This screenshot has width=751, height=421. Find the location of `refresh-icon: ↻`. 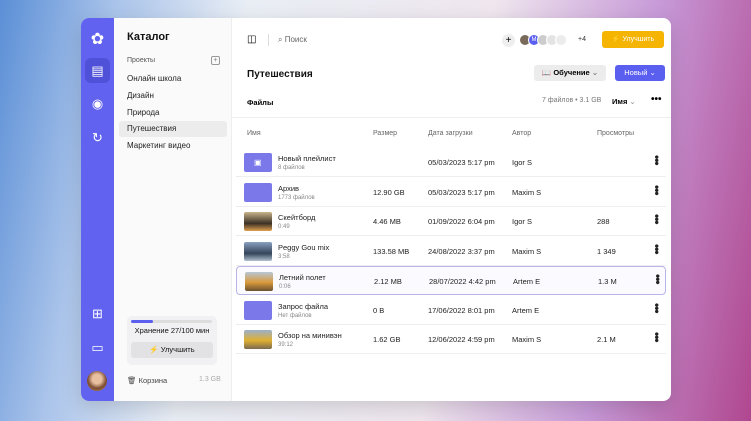

refresh-icon: ↻ is located at coordinates (97, 137).